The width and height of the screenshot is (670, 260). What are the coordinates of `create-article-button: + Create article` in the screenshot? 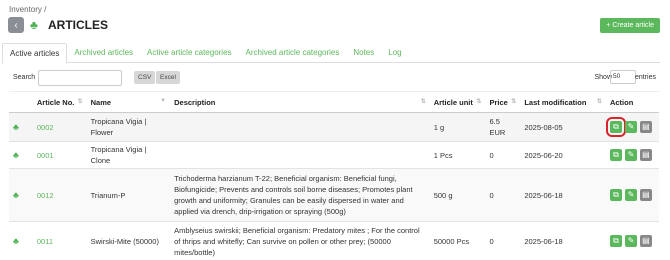 It's located at (630, 25).